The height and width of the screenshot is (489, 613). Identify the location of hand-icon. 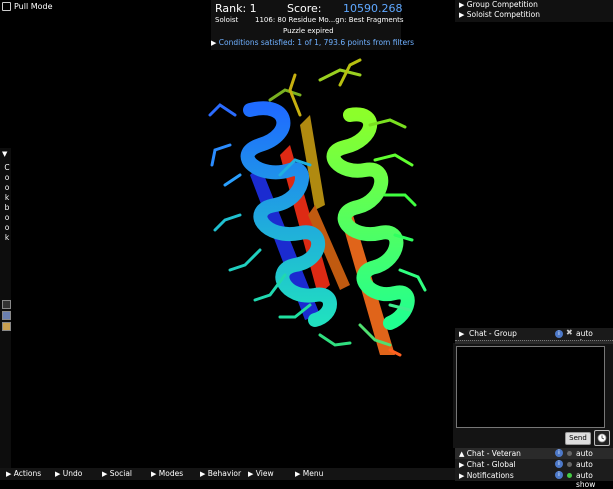
(6, 6).